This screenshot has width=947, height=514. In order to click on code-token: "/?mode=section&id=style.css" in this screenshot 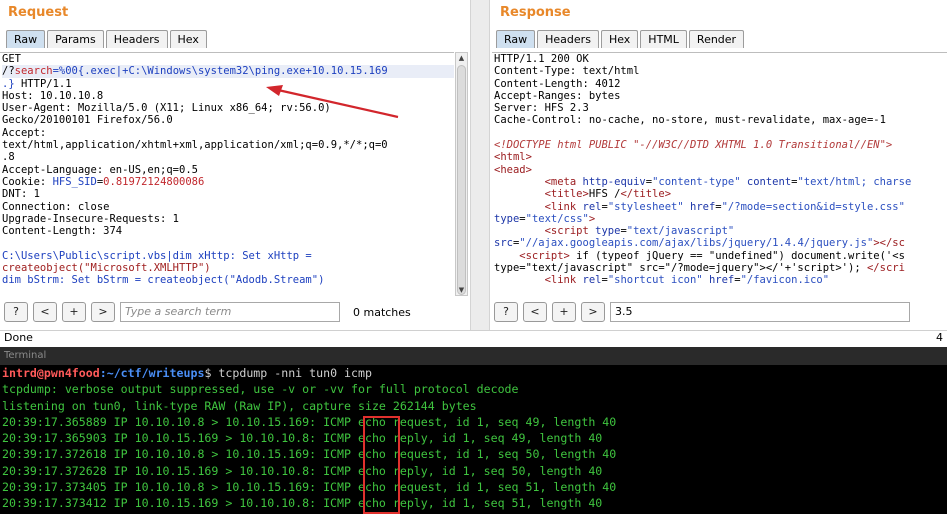, I will do `click(813, 206)`.